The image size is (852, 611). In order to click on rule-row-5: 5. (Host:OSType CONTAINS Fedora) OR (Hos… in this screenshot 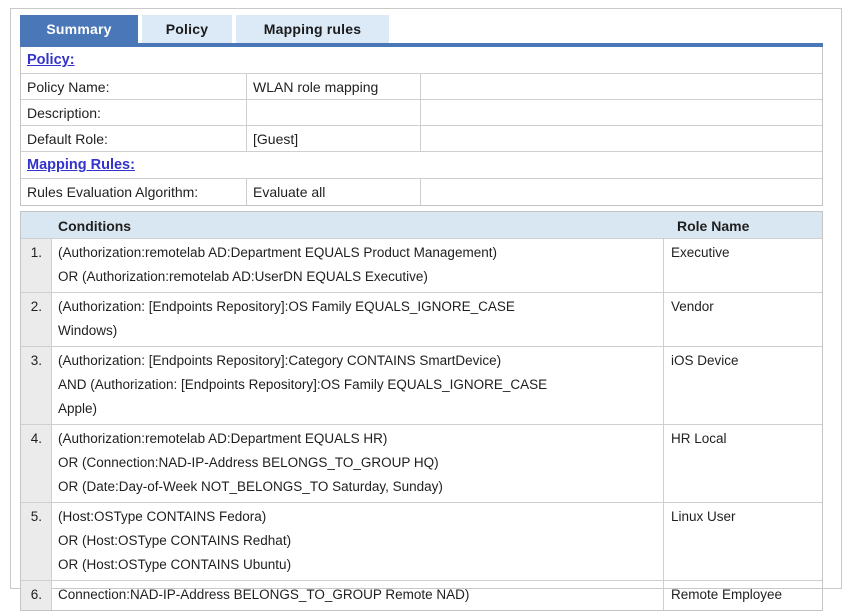, I will do `click(421, 542)`.